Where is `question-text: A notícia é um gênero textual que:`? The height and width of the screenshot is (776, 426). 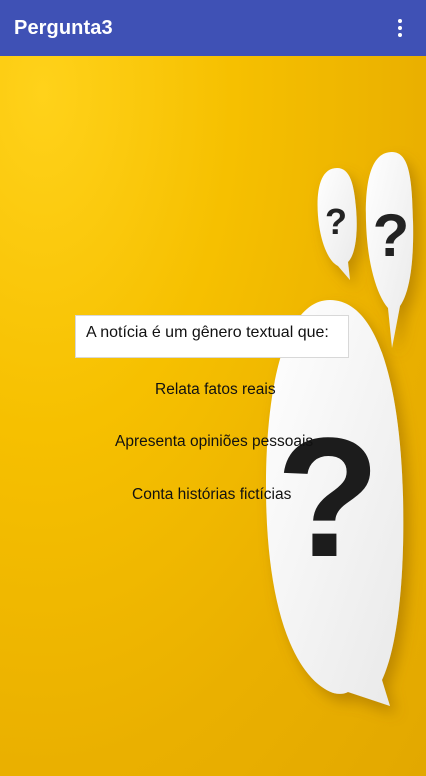 question-text: A notícia é um gênero textual que: is located at coordinates (212, 336).